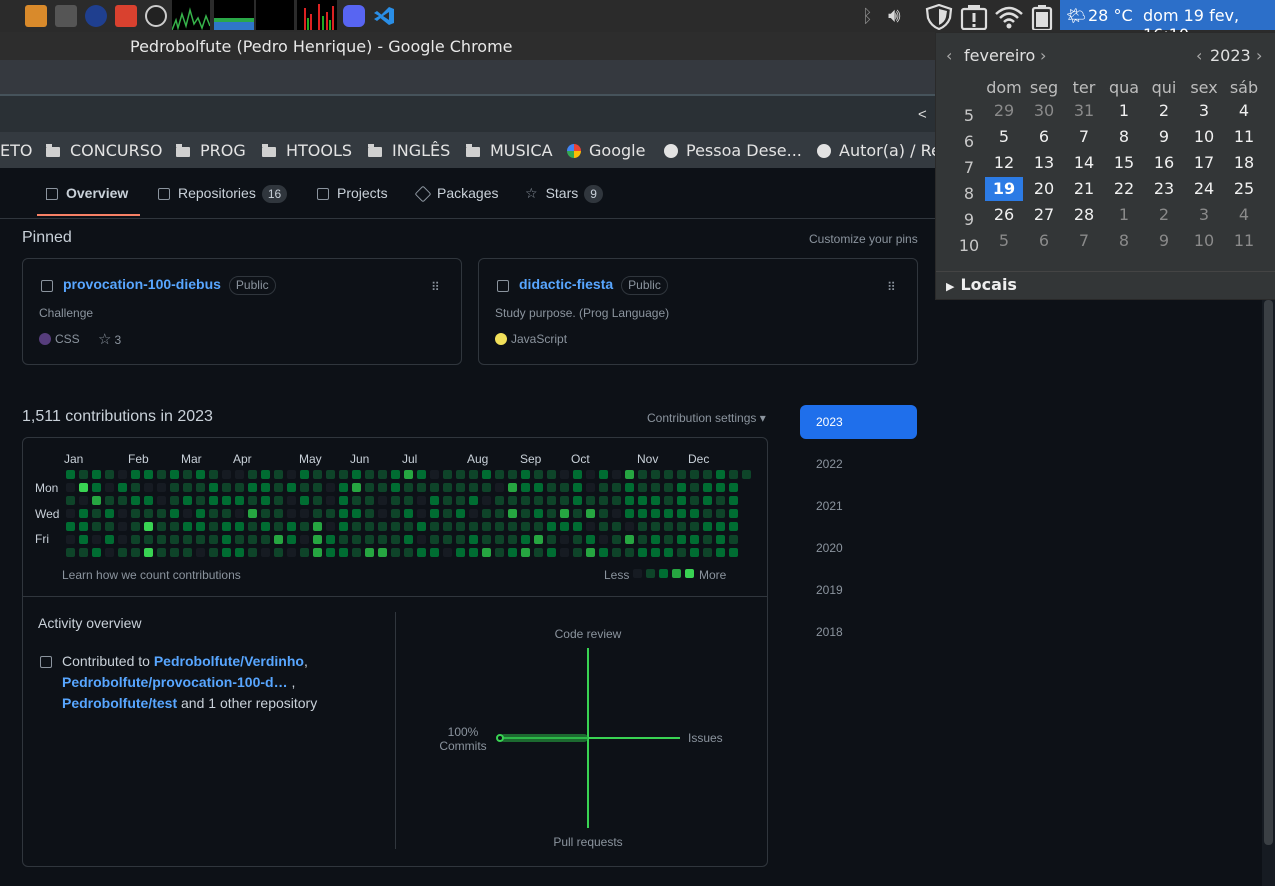 Image resolution: width=1275 pixels, height=886 pixels. What do you see at coordinates (858, 422) in the screenshot?
I see `year-button-2023: 2023` at bounding box center [858, 422].